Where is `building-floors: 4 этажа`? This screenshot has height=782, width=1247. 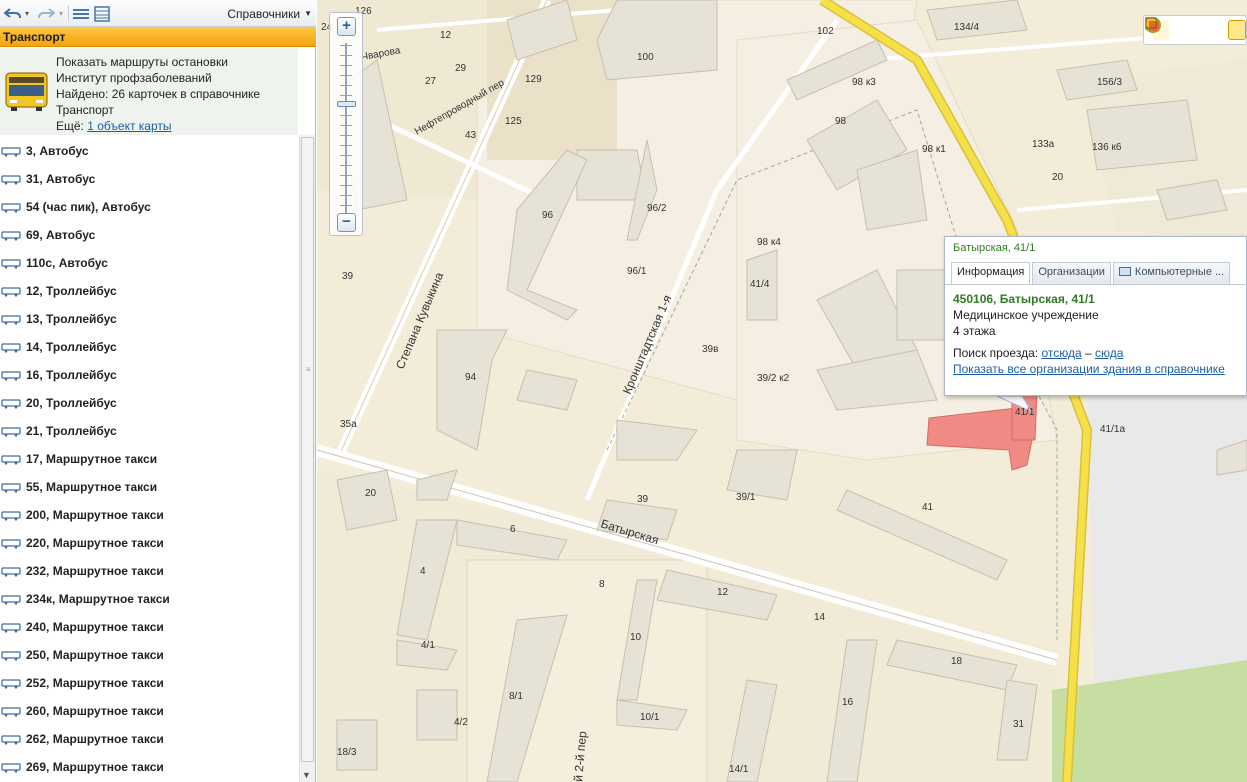
building-floors: 4 этажа is located at coordinates (974, 331).